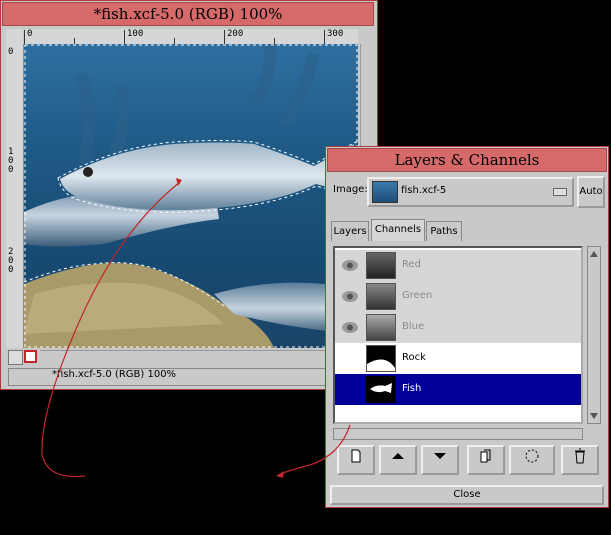  I want to click on image-window-title: *fish.xcf-5.0 (RGB) 100%, so click(188, 14).